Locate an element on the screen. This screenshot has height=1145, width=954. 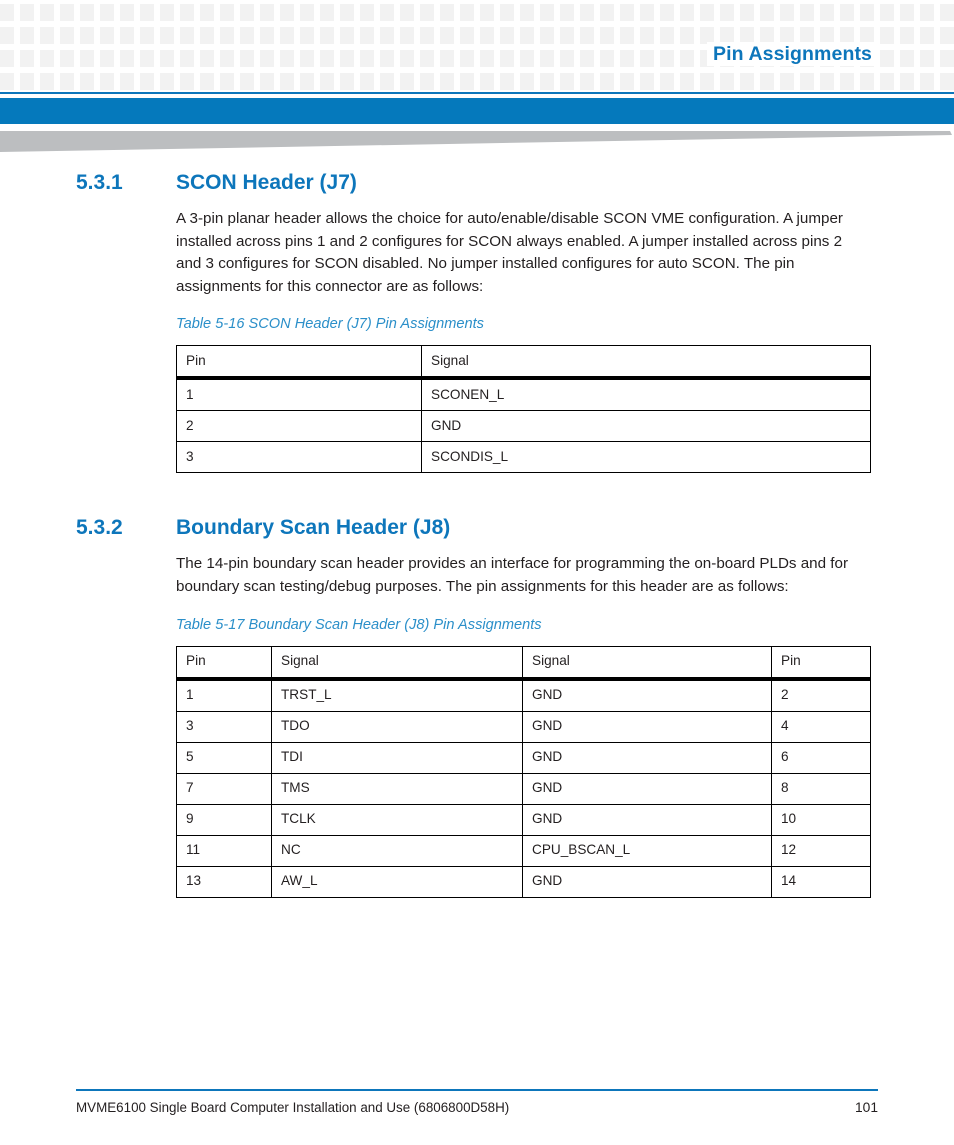
column-header-pin: Pin is located at coordinates (299, 363).